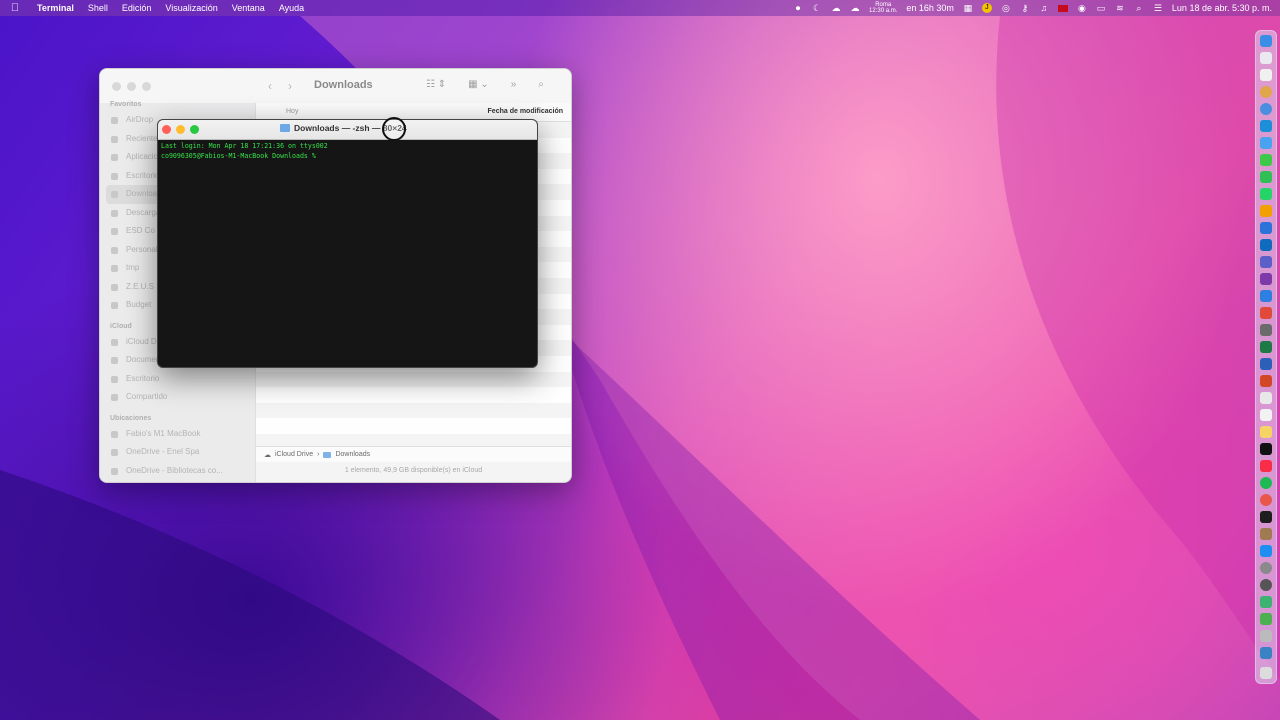 The height and width of the screenshot is (720, 1280). What do you see at coordinates (280, 86) in the screenshot?
I see `finder-nav: ‹ ›` at bounding box center [280, 86].